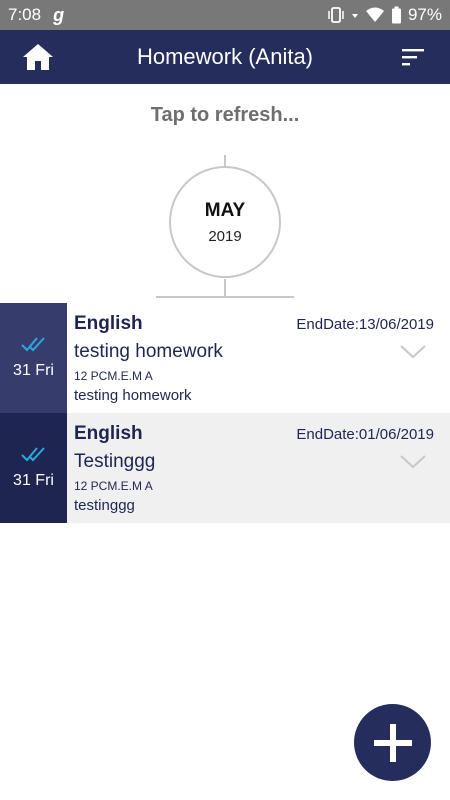  I want to click on month-marker: MAY 2019, so click(225, 227).